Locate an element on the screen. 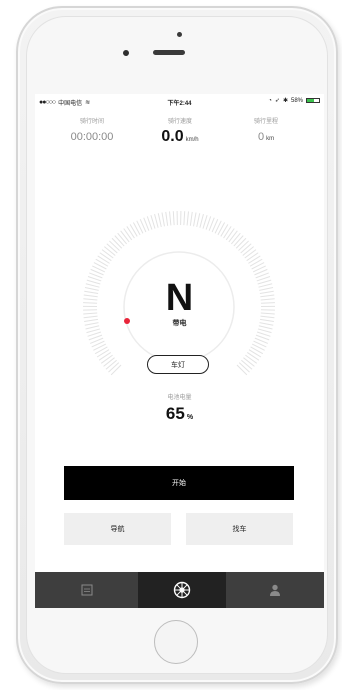 The image size is (342, 690). drive-mode-label: 带电 is located at coordinates (179, 323).